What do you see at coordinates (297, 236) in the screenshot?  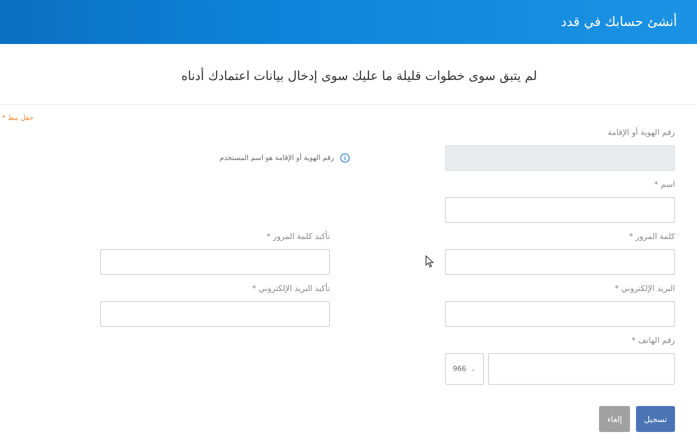 I see `field-label: تأكيد كلمة المرور *` at bounding box center [297, 236].